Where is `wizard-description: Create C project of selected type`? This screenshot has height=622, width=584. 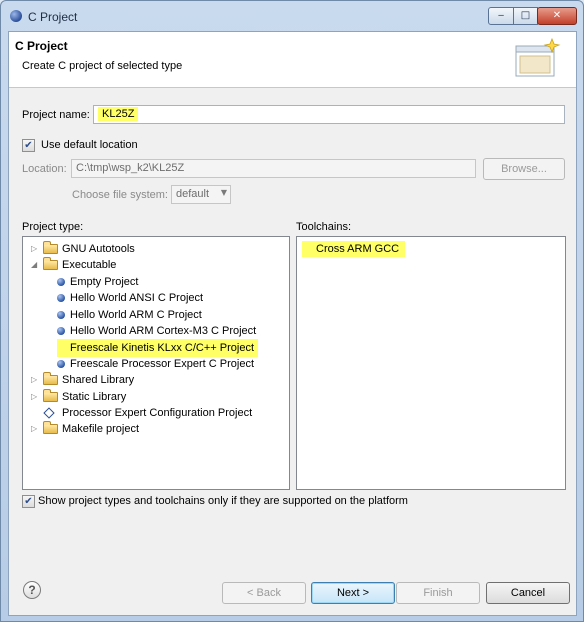 wizard-description: Create C project of selected type is located at coordinates (102, 66).